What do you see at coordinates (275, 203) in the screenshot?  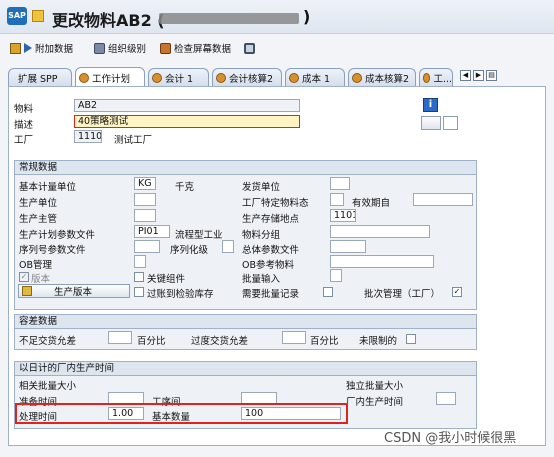 I see `plant-status-label: 工厂特定物料态` at bounding box center [275, 203].